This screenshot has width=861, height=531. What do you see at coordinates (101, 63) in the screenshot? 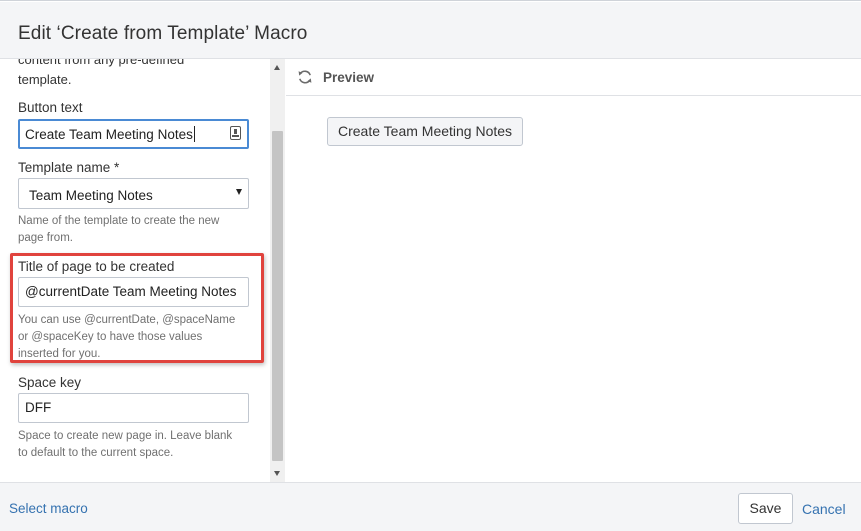
I see `macro-description-line: content from any pre-defined` at bounding box center [101, 63].